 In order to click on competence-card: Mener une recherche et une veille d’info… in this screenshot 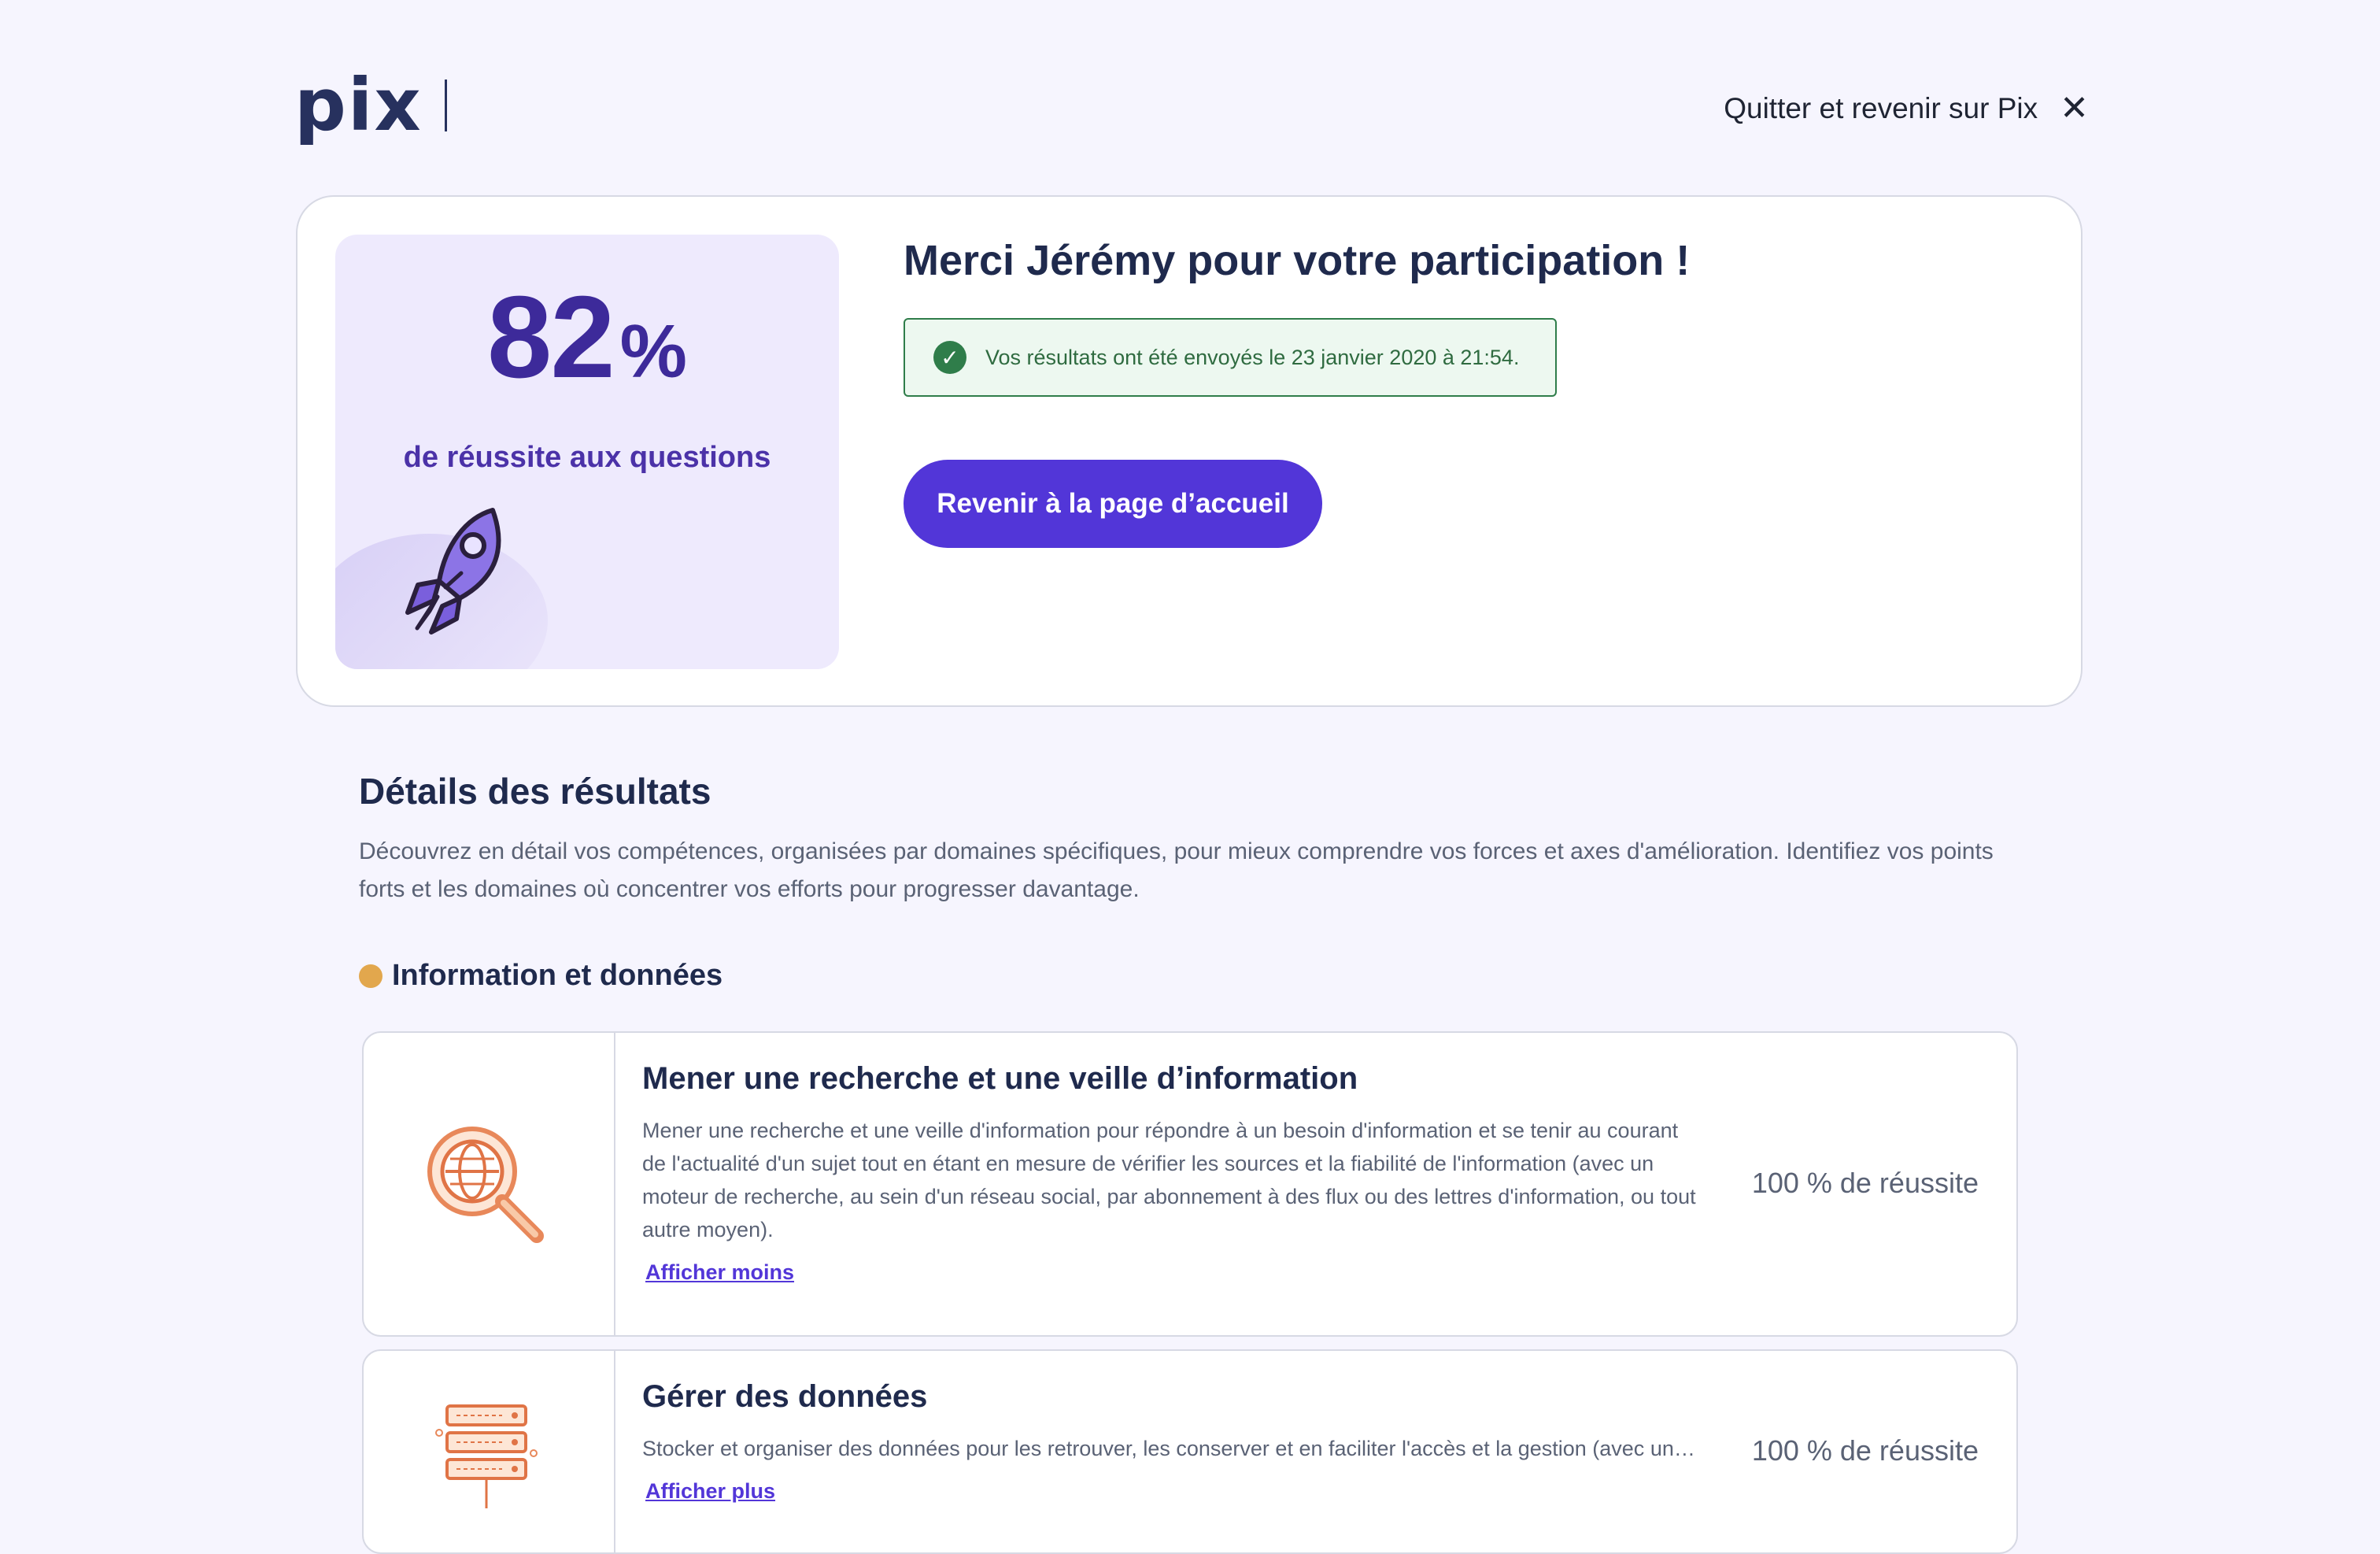, I will do `click(1190, 1184)`.